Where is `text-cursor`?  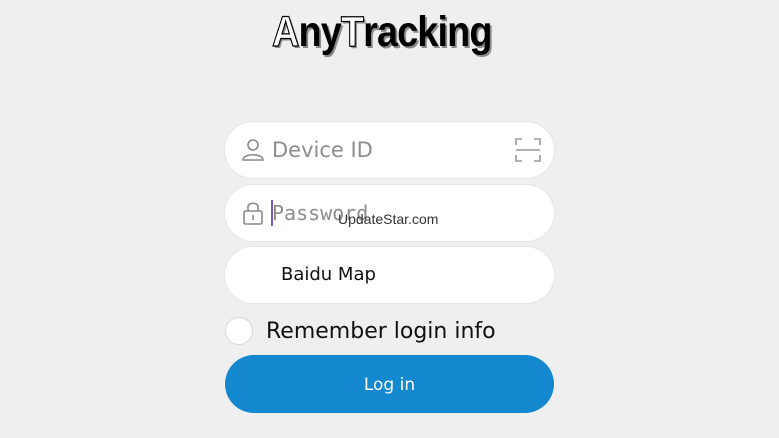 text-cursor is located at coordinates (272, 213).